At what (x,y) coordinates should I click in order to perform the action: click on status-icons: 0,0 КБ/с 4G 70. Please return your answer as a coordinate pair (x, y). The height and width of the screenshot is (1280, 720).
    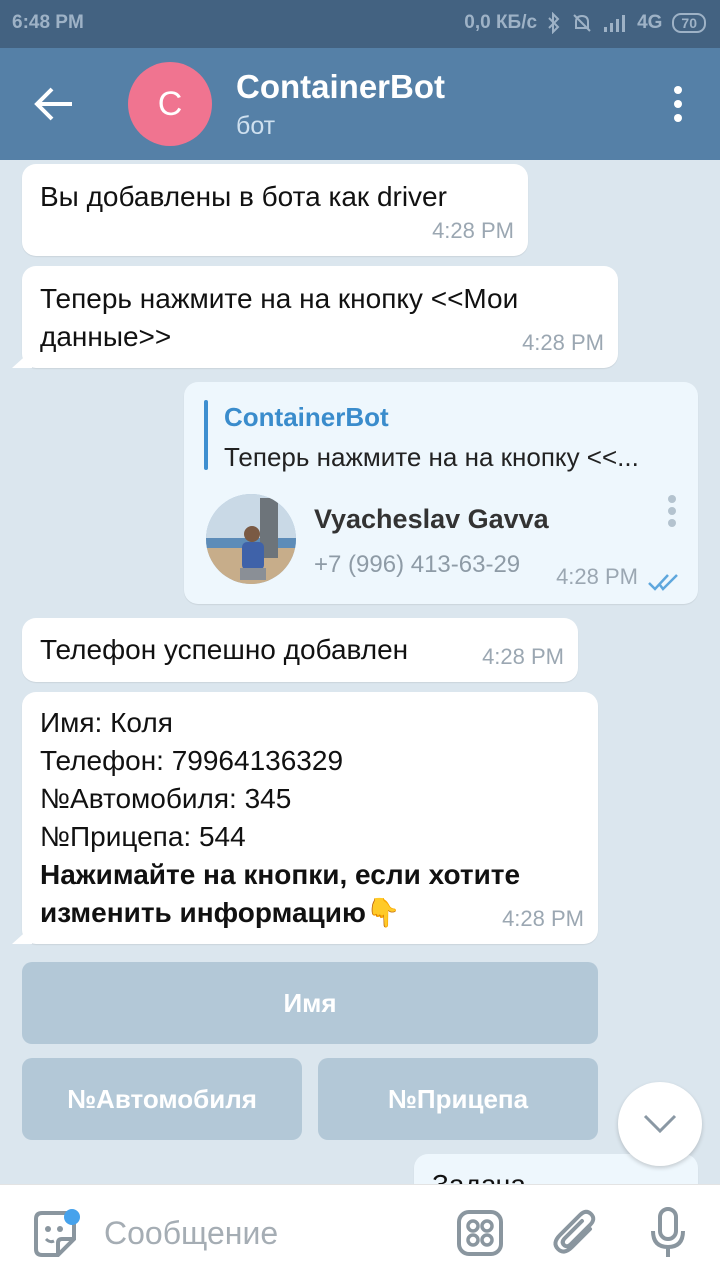
    Looking at the image, I should click on (585, 23).